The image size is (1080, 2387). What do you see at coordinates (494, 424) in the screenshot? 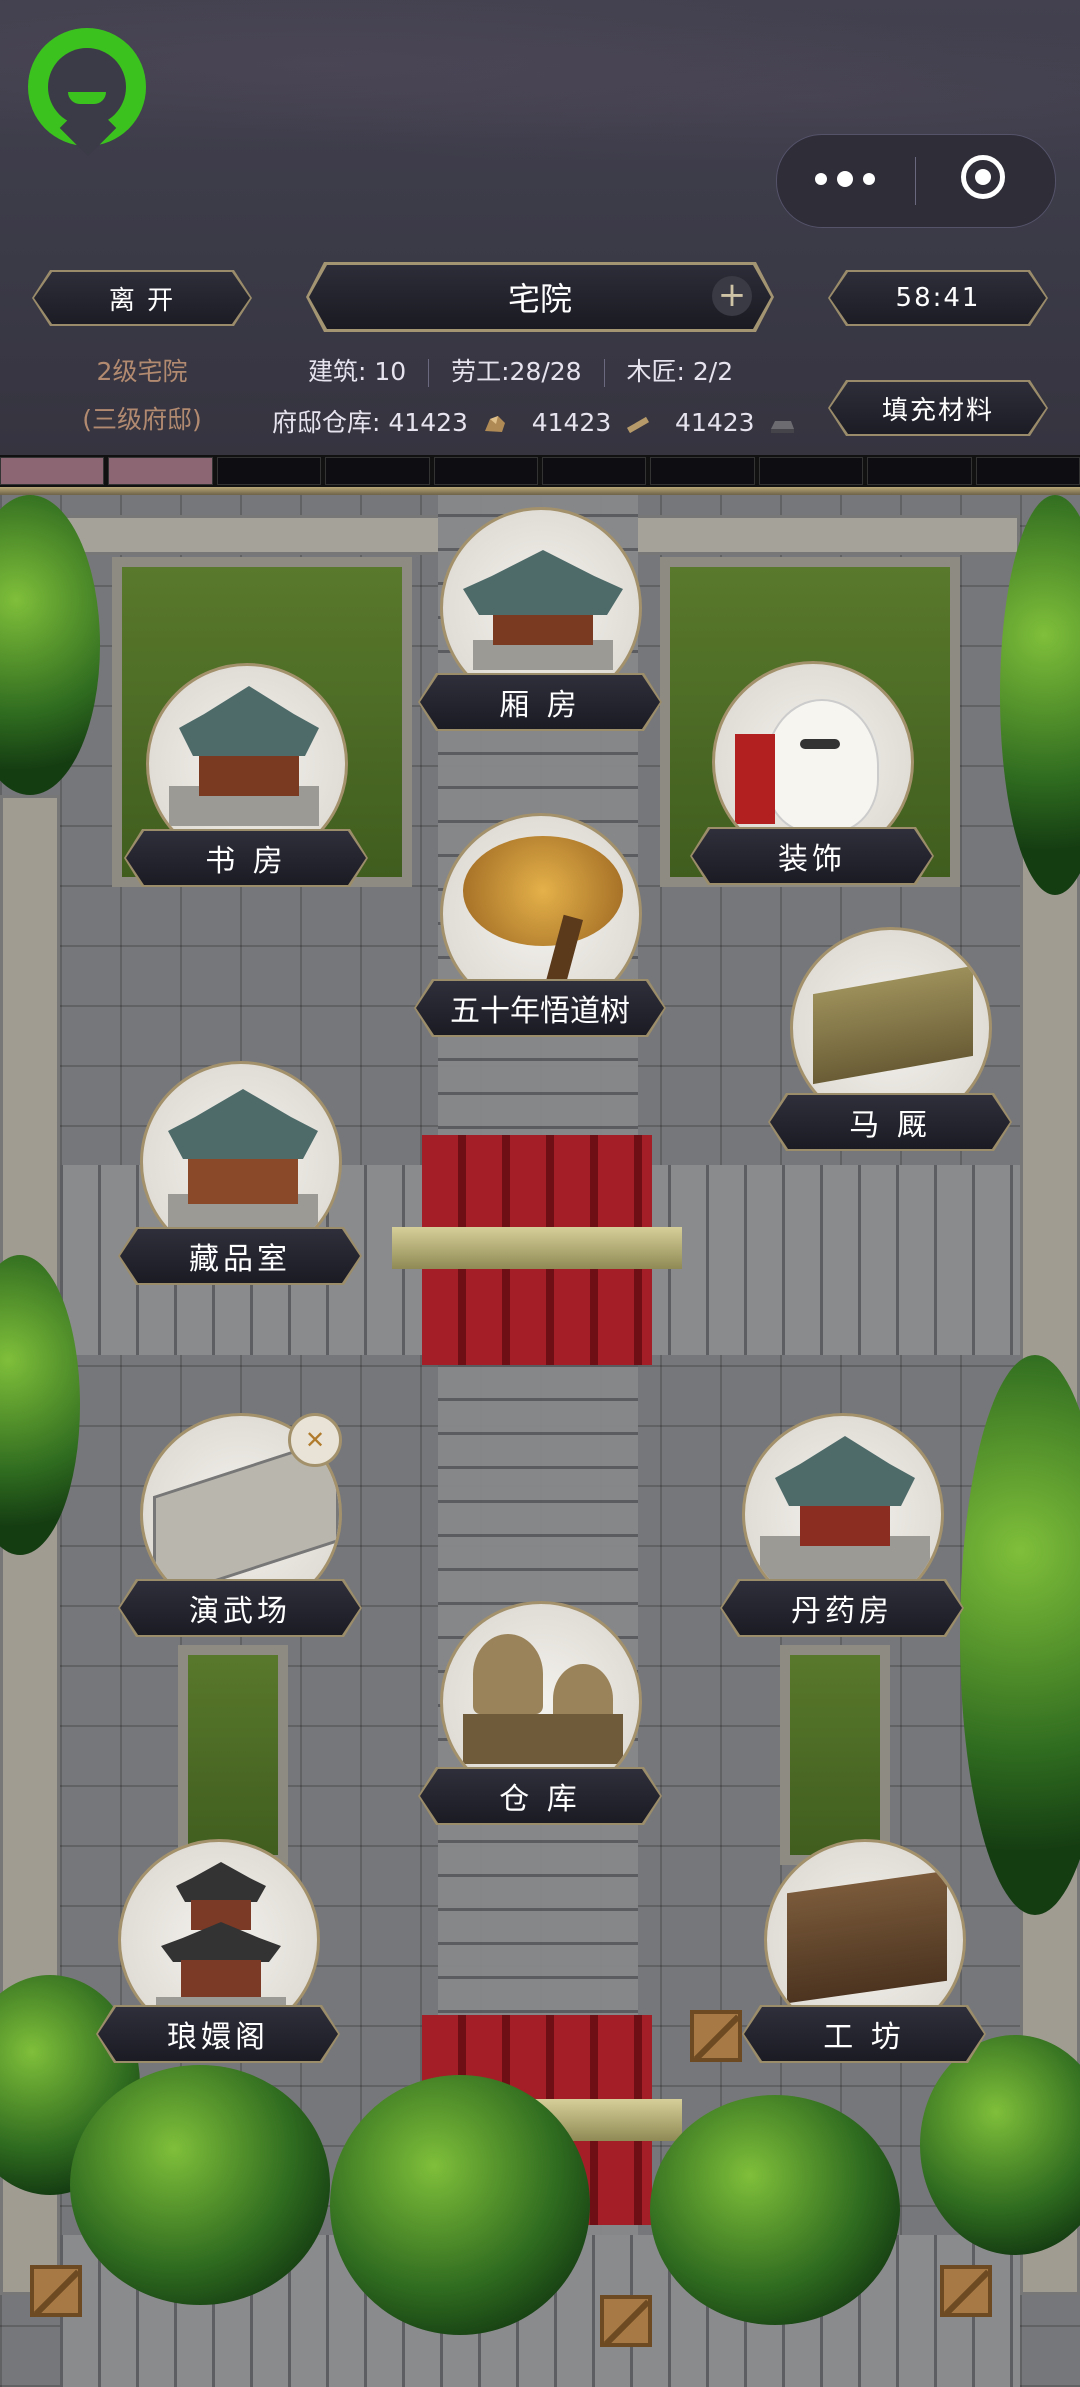
I see `ore-icon` at bounding box center [494, 424].